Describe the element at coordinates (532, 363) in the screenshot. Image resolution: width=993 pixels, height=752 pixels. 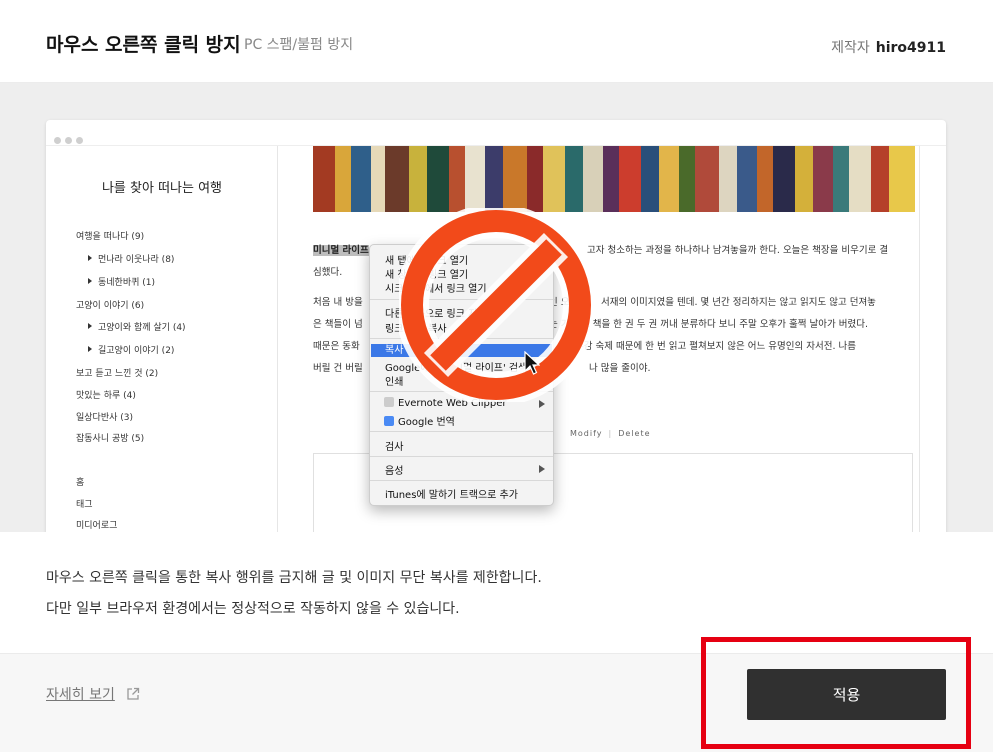
I see `mouse-cursor-icon` at that location.